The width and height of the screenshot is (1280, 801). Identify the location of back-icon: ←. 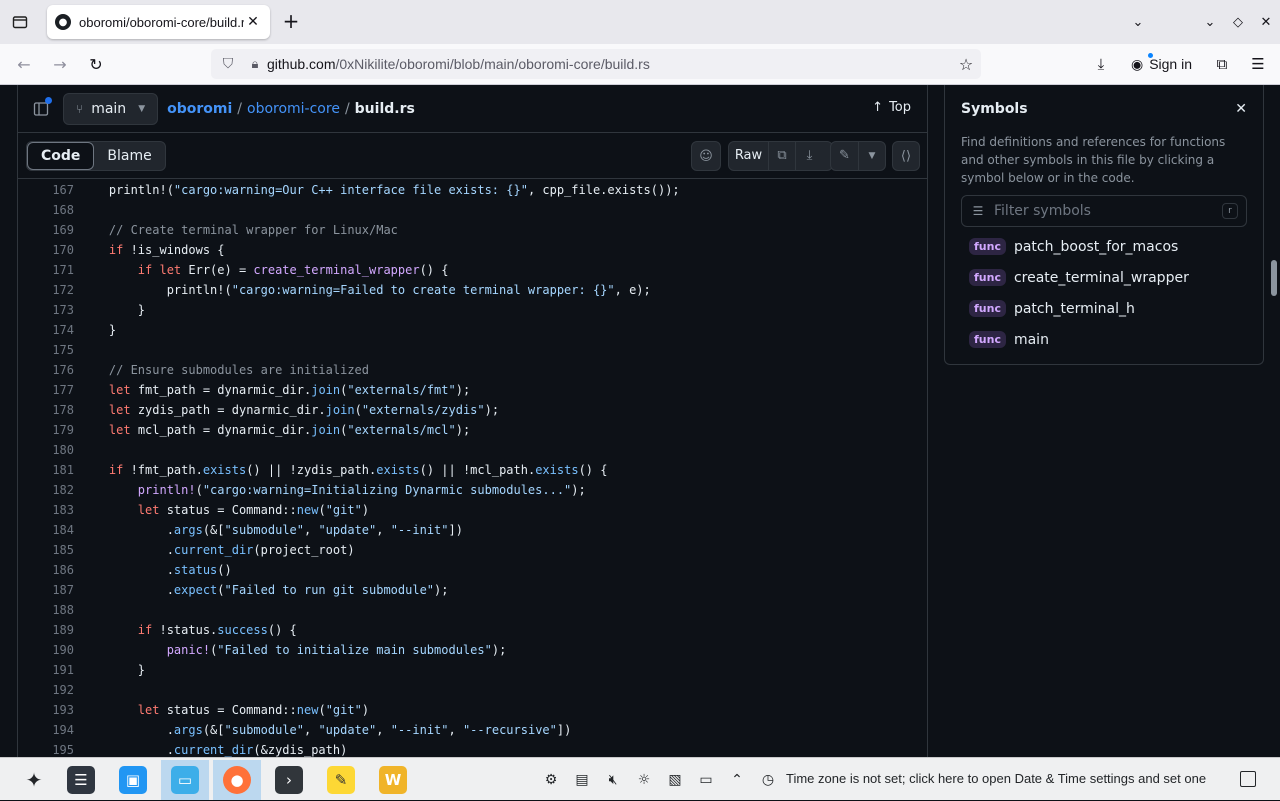
(24, 64).